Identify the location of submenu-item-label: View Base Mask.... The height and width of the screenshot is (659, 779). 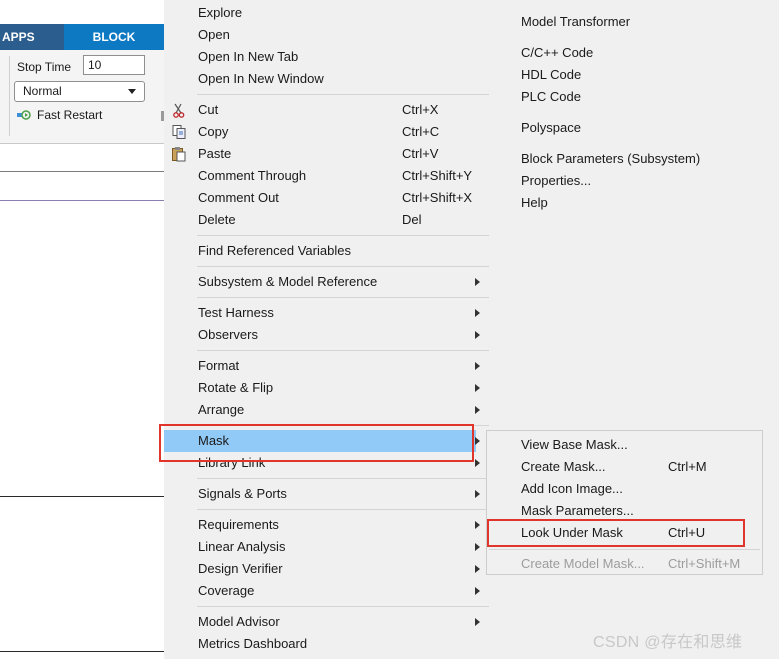
(574, 444).